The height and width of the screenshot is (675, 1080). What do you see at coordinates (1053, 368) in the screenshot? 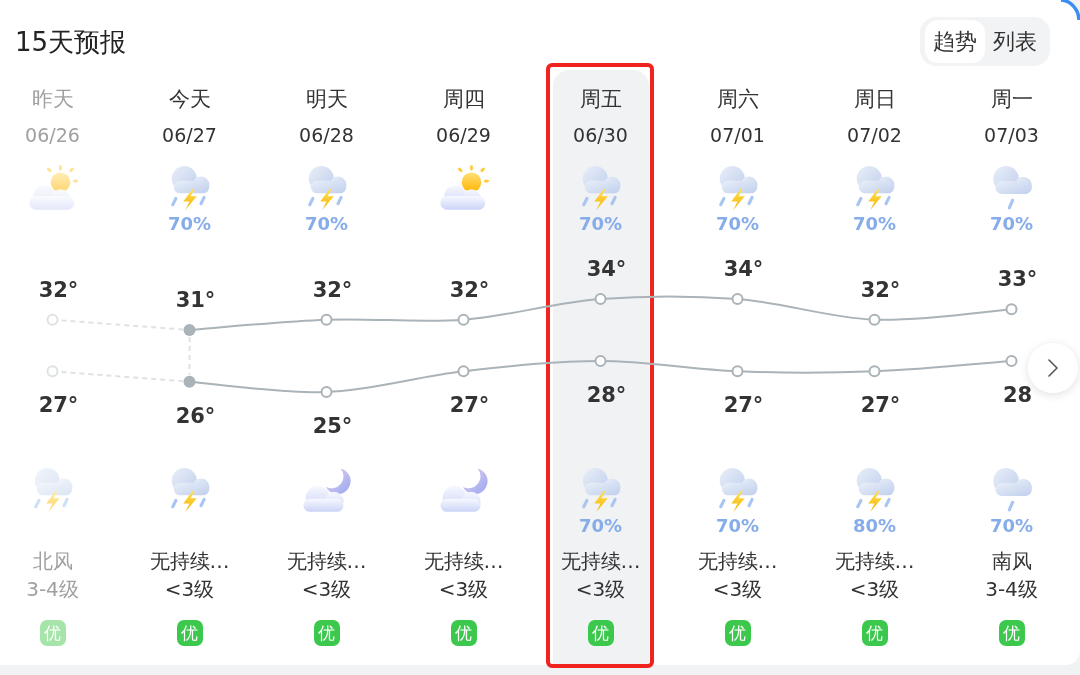
I see `chevron-right-icon` at bounding box center [1053, 368].